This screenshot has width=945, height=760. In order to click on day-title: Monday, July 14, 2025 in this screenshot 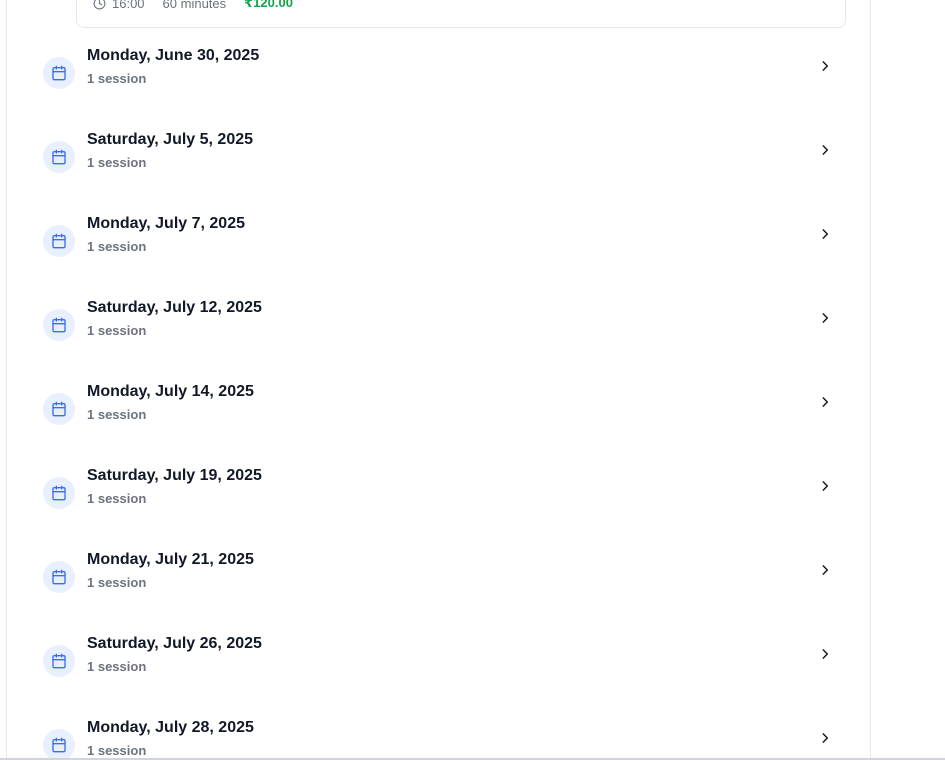, I will do `click(170, 391)`.